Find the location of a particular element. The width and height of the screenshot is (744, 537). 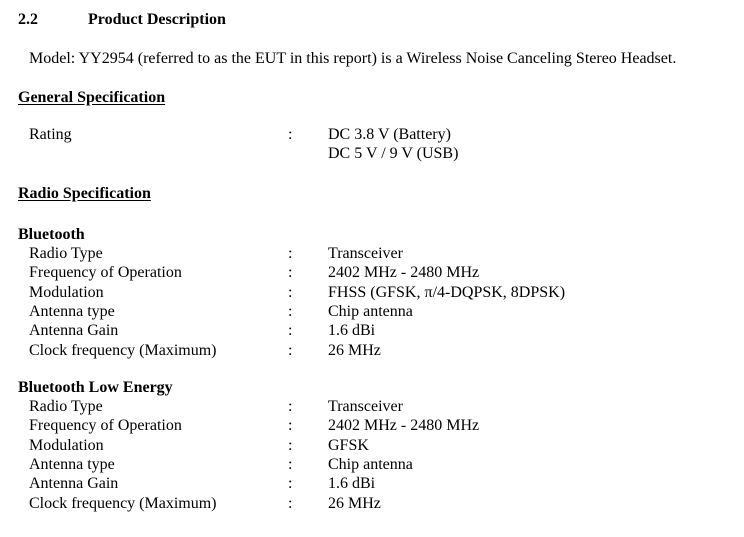

section-number: 2.2 is located at coordinates (28, 19).